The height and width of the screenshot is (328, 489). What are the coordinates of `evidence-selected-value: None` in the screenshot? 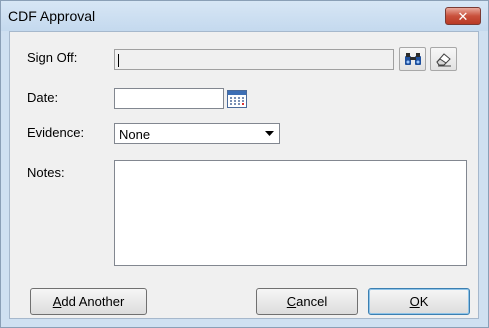 It's located at (135, 134).